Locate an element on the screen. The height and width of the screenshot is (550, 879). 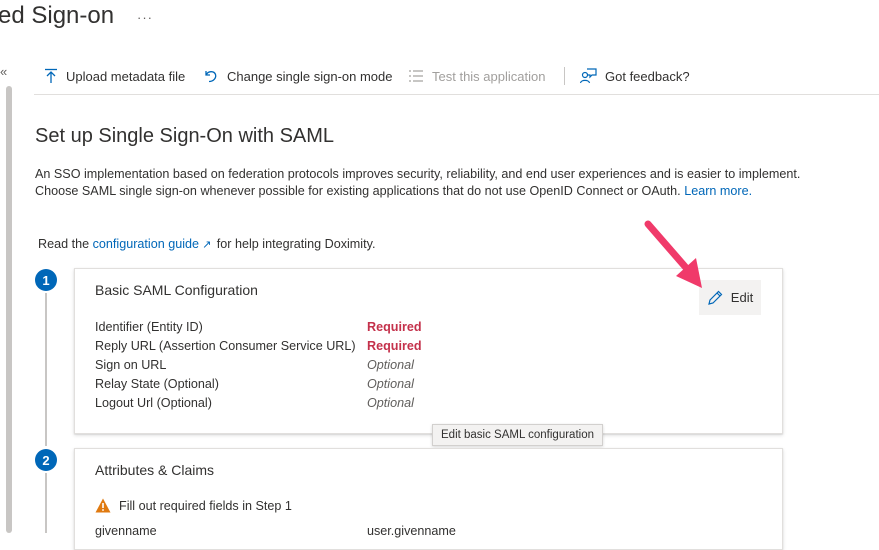
more-options-icon: ··· is located at coordinates (145, 17).